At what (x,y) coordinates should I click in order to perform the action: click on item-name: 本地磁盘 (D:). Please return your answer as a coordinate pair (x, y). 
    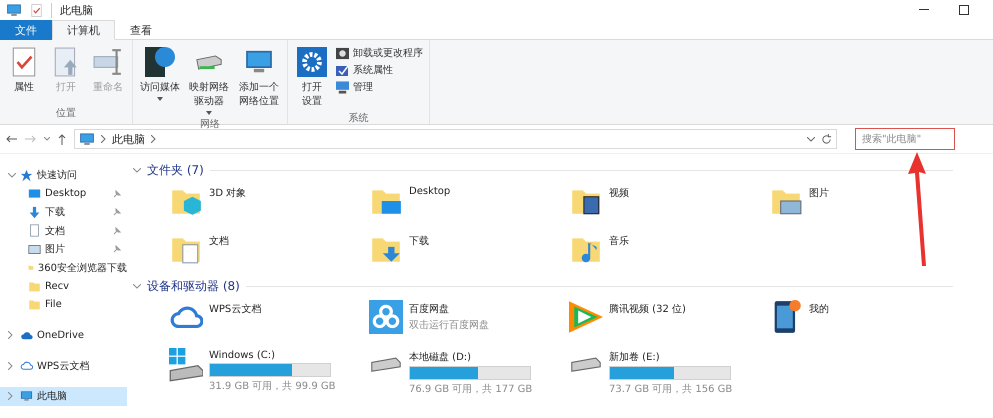
    Looking at the image, I should click on (440, 357).